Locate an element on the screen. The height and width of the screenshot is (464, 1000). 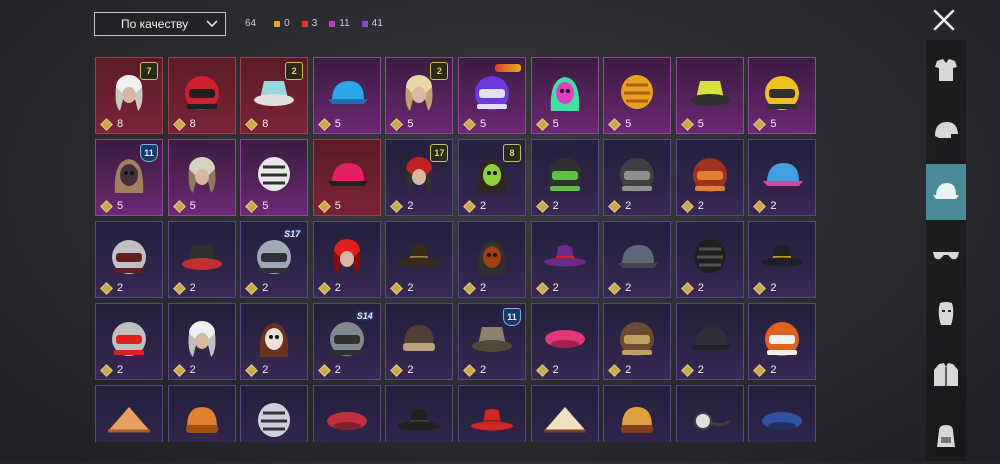
item-tile-red-mohawk: 2 is located at coordinates (346, 259).